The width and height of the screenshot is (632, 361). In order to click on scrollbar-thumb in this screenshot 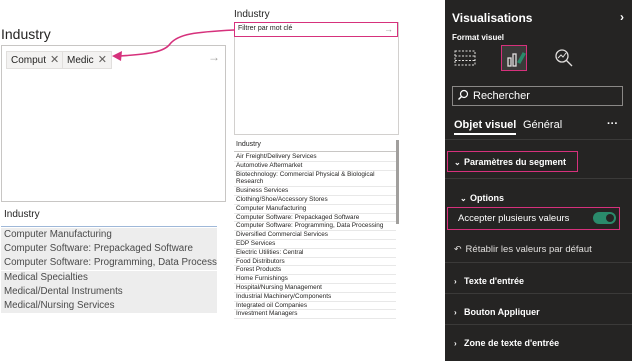, I will do `click(397, 182)`.